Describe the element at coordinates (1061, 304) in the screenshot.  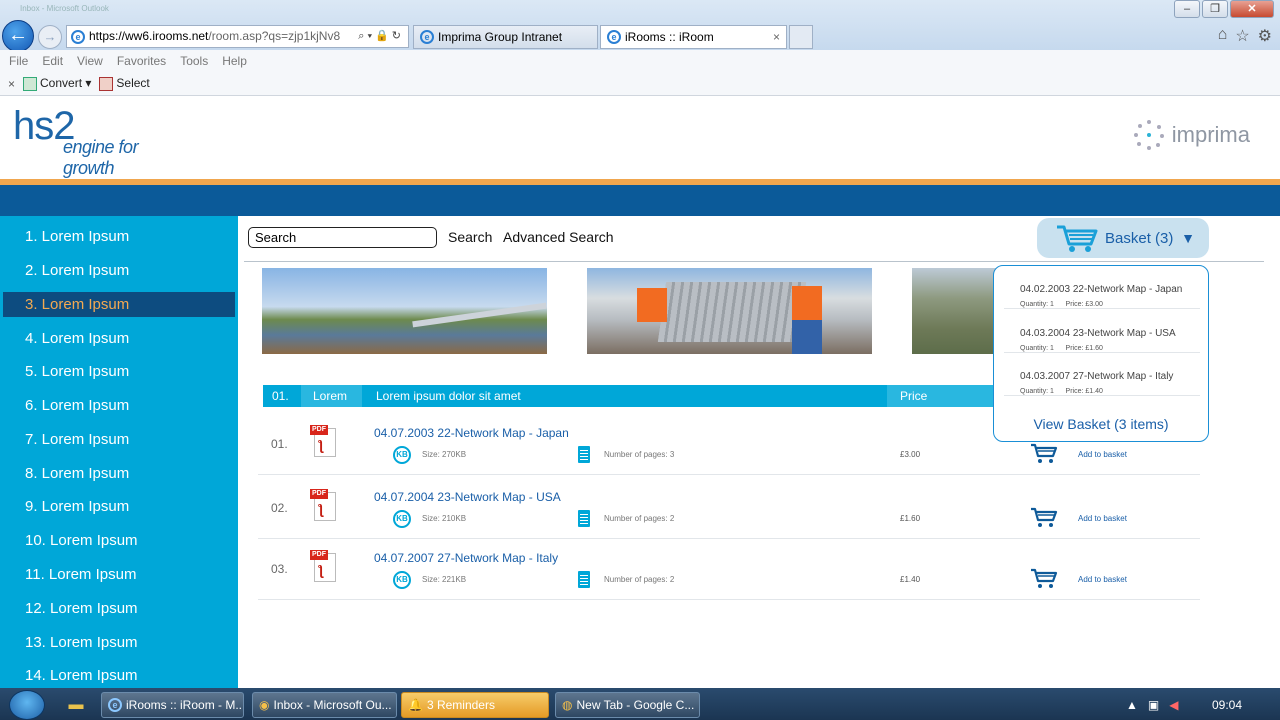
I see `basket-item-meta: Quantity: 1 Price: £3.00` at that location.